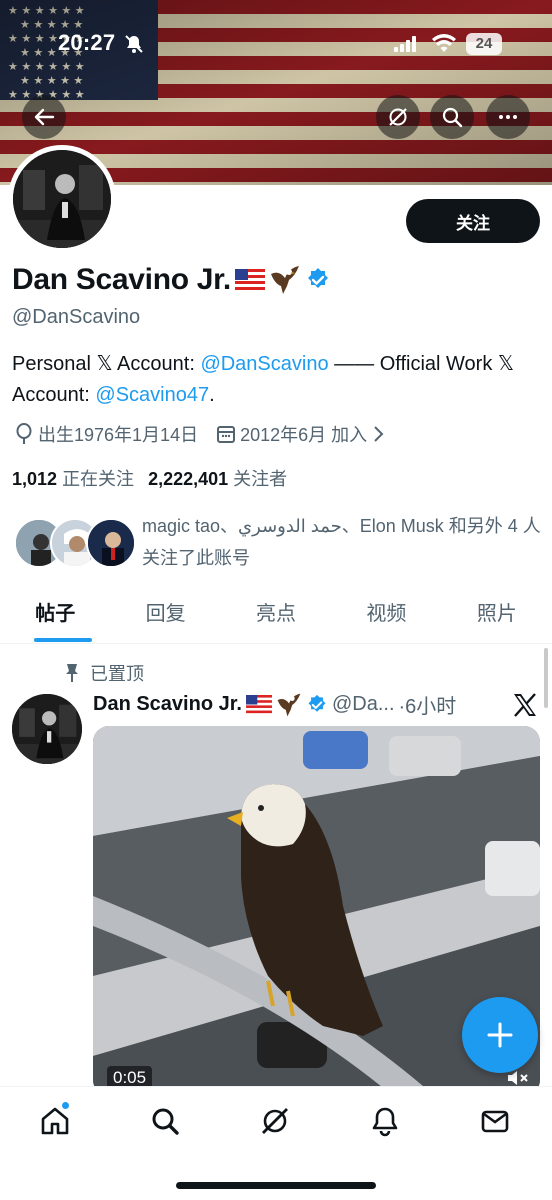  What do you see at coordinates (76, 317) in the screenshot?
I see `profile-handle: @DanScavino` at bounding box center [76, 317].